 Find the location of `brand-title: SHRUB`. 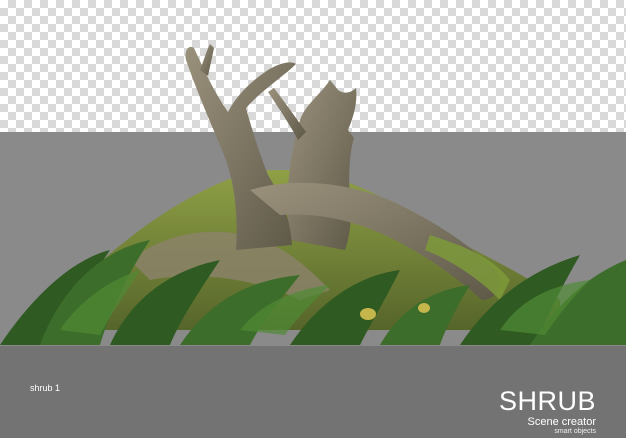

brand-title: SHRUB is located at coordinates (547, 401).